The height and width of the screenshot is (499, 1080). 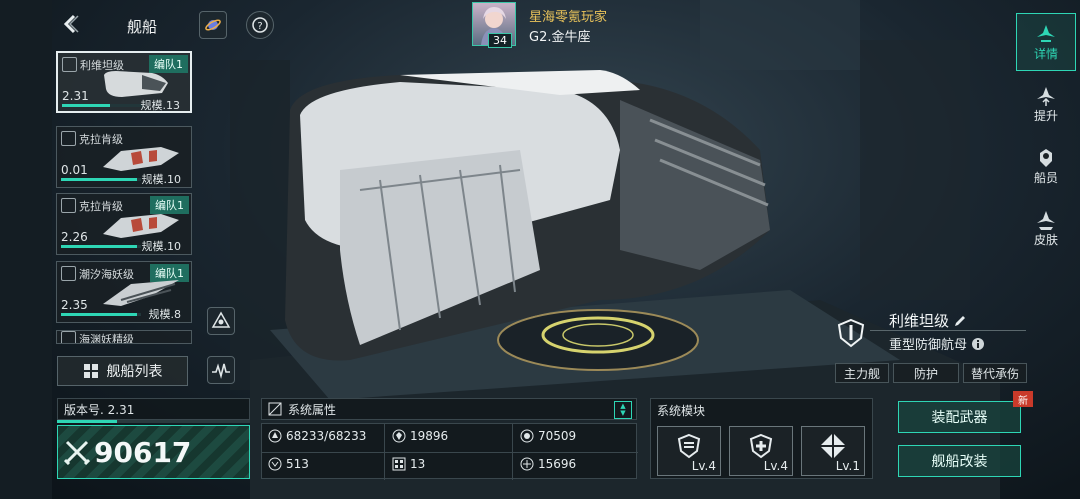 What do you see at coordinates (408, 464) in the screenshot?
I see `attr-grid: 13` at bounding box center [408, 464].